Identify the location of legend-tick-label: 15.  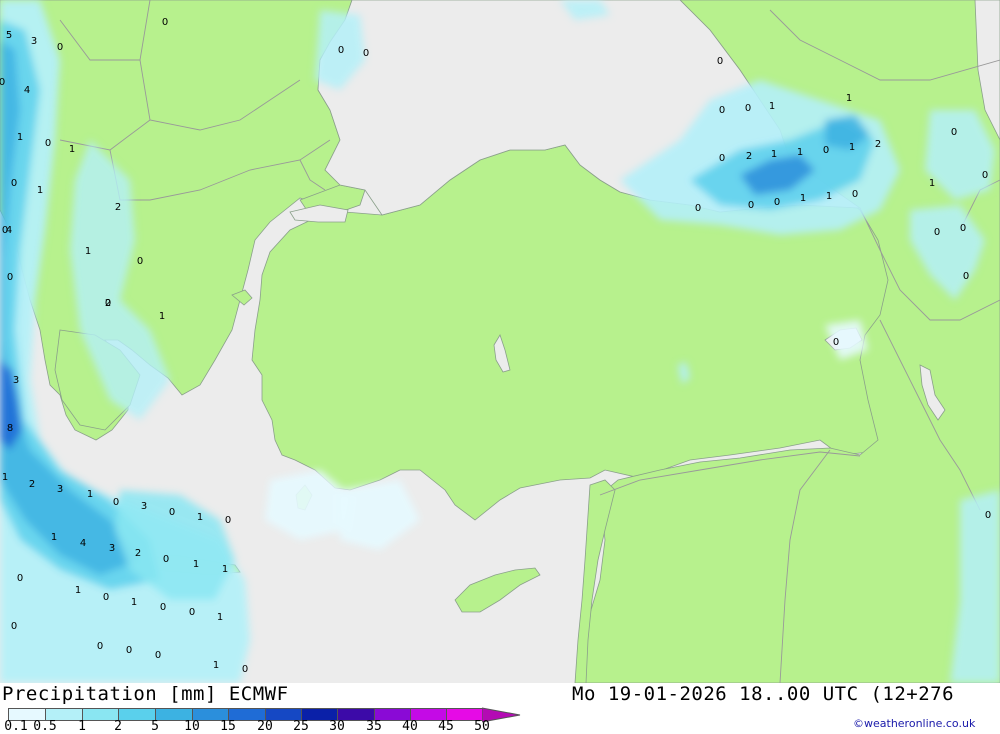
(228, 726).